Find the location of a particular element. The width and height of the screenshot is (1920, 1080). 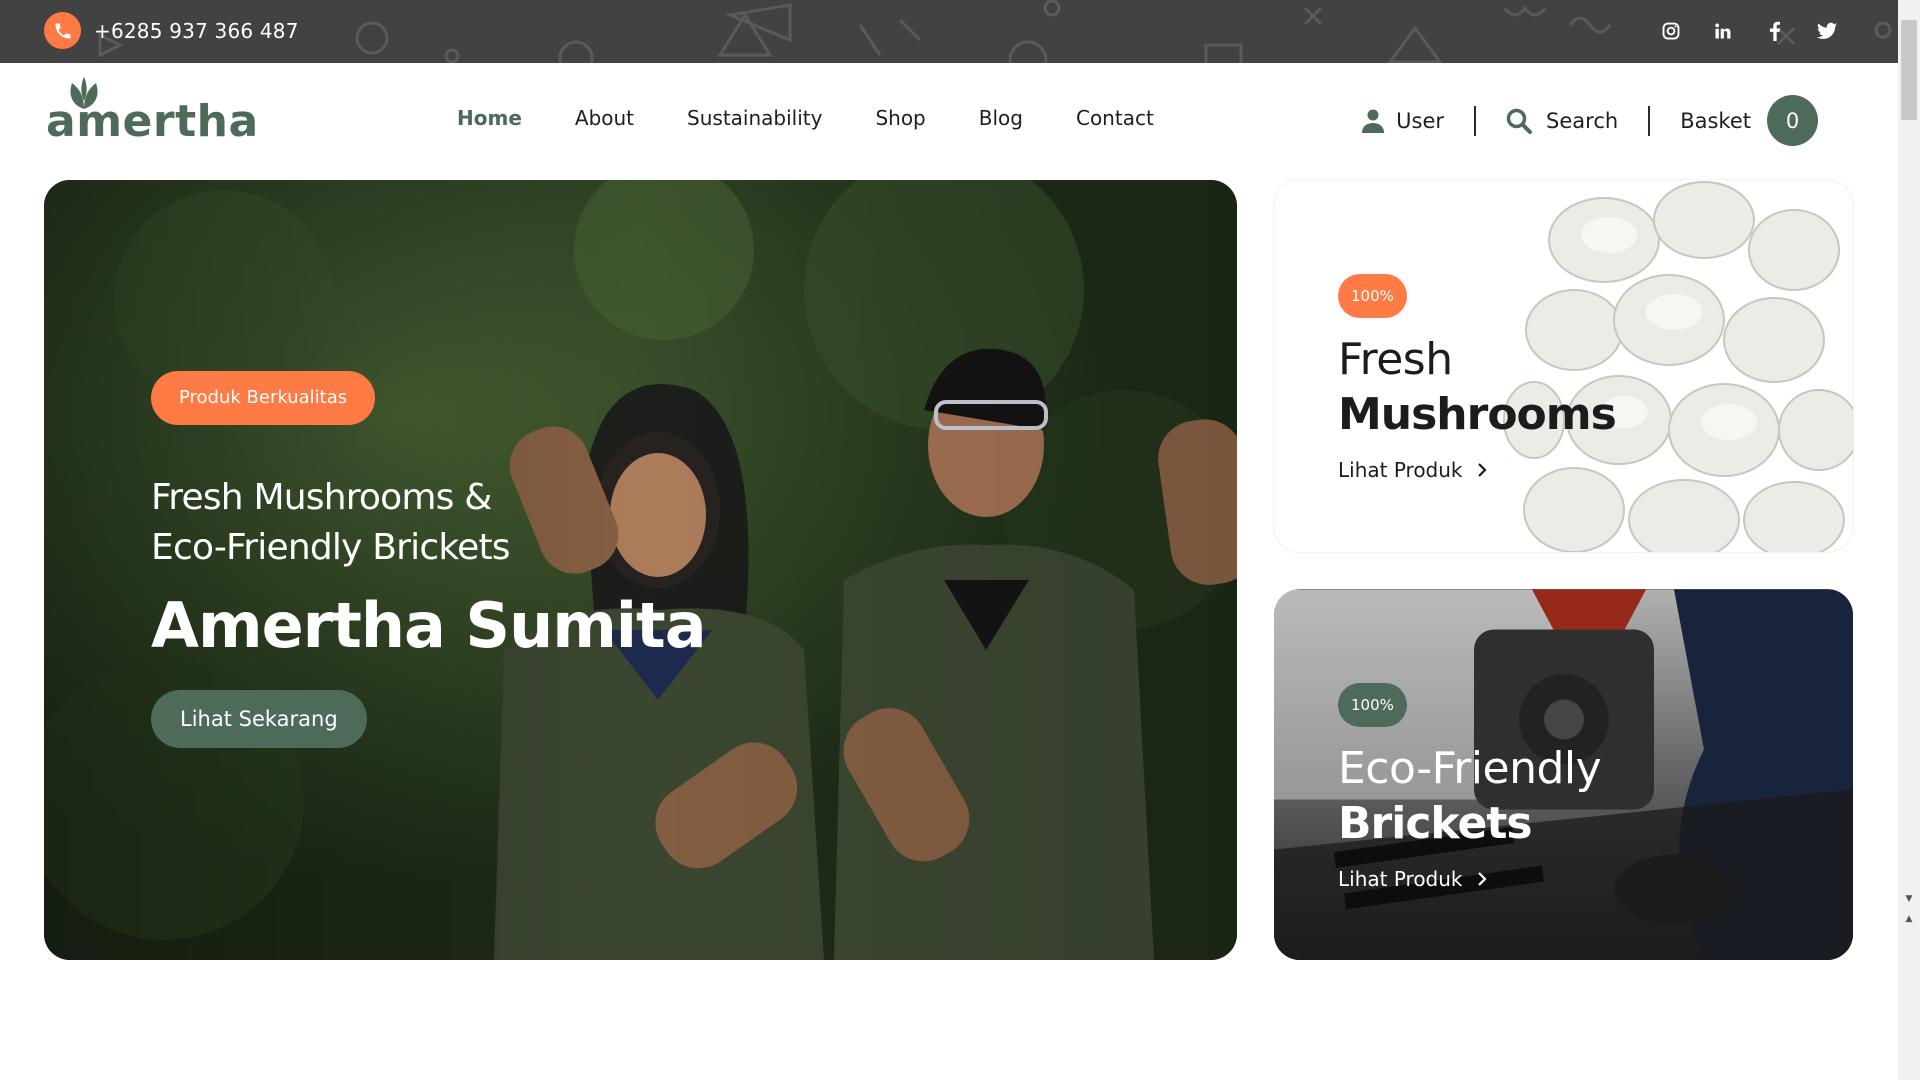

basket-count-badge: 0 is located at coordinates (1792, 120).